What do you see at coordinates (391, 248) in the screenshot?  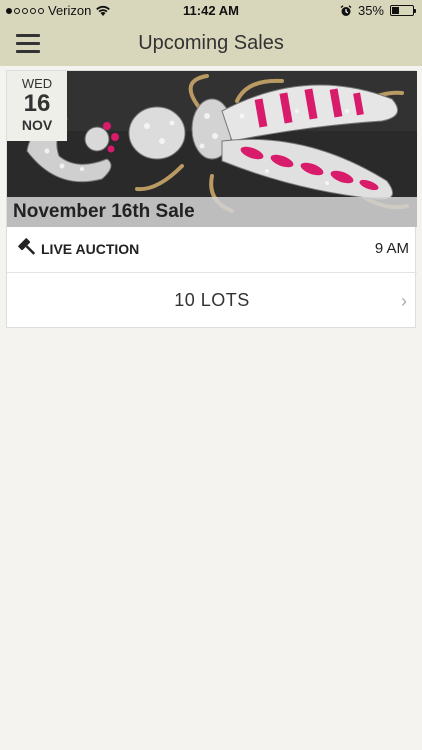 I see `sale-time: 9 AM` at bounding box center [391, 248].